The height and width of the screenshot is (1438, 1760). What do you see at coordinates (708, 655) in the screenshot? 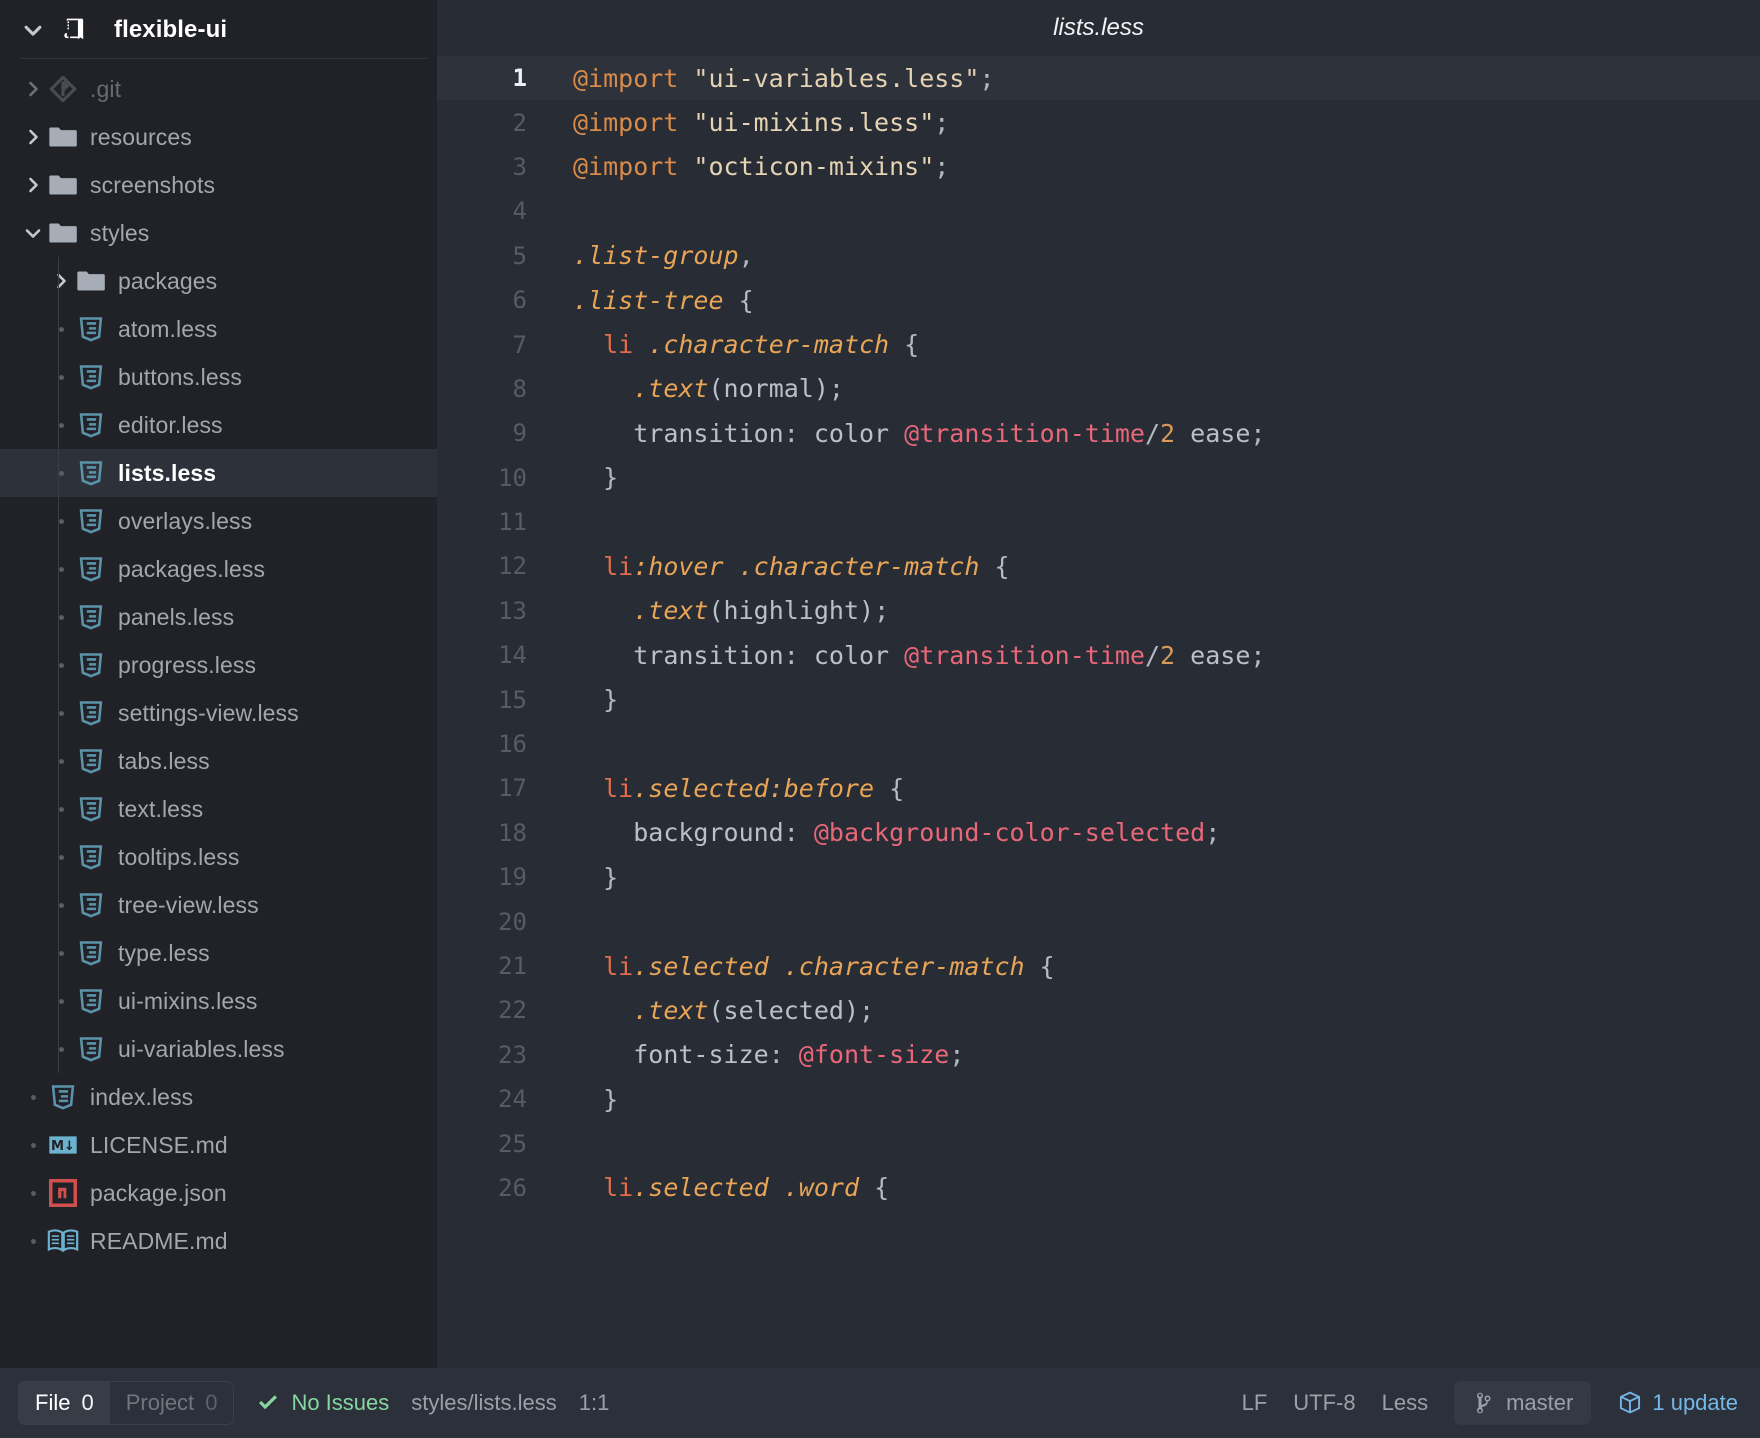
I see `code-token: transition` at bounding box center [708, 655].